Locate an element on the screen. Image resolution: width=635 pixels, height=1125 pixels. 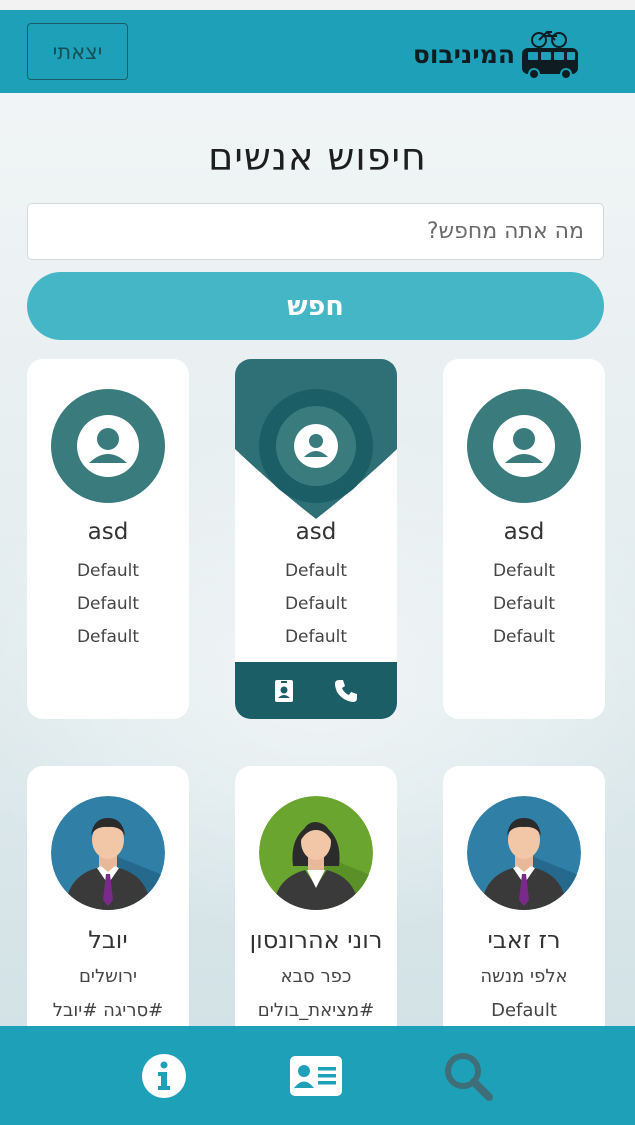
id-badge-icon is located at coordinates (284, 691).